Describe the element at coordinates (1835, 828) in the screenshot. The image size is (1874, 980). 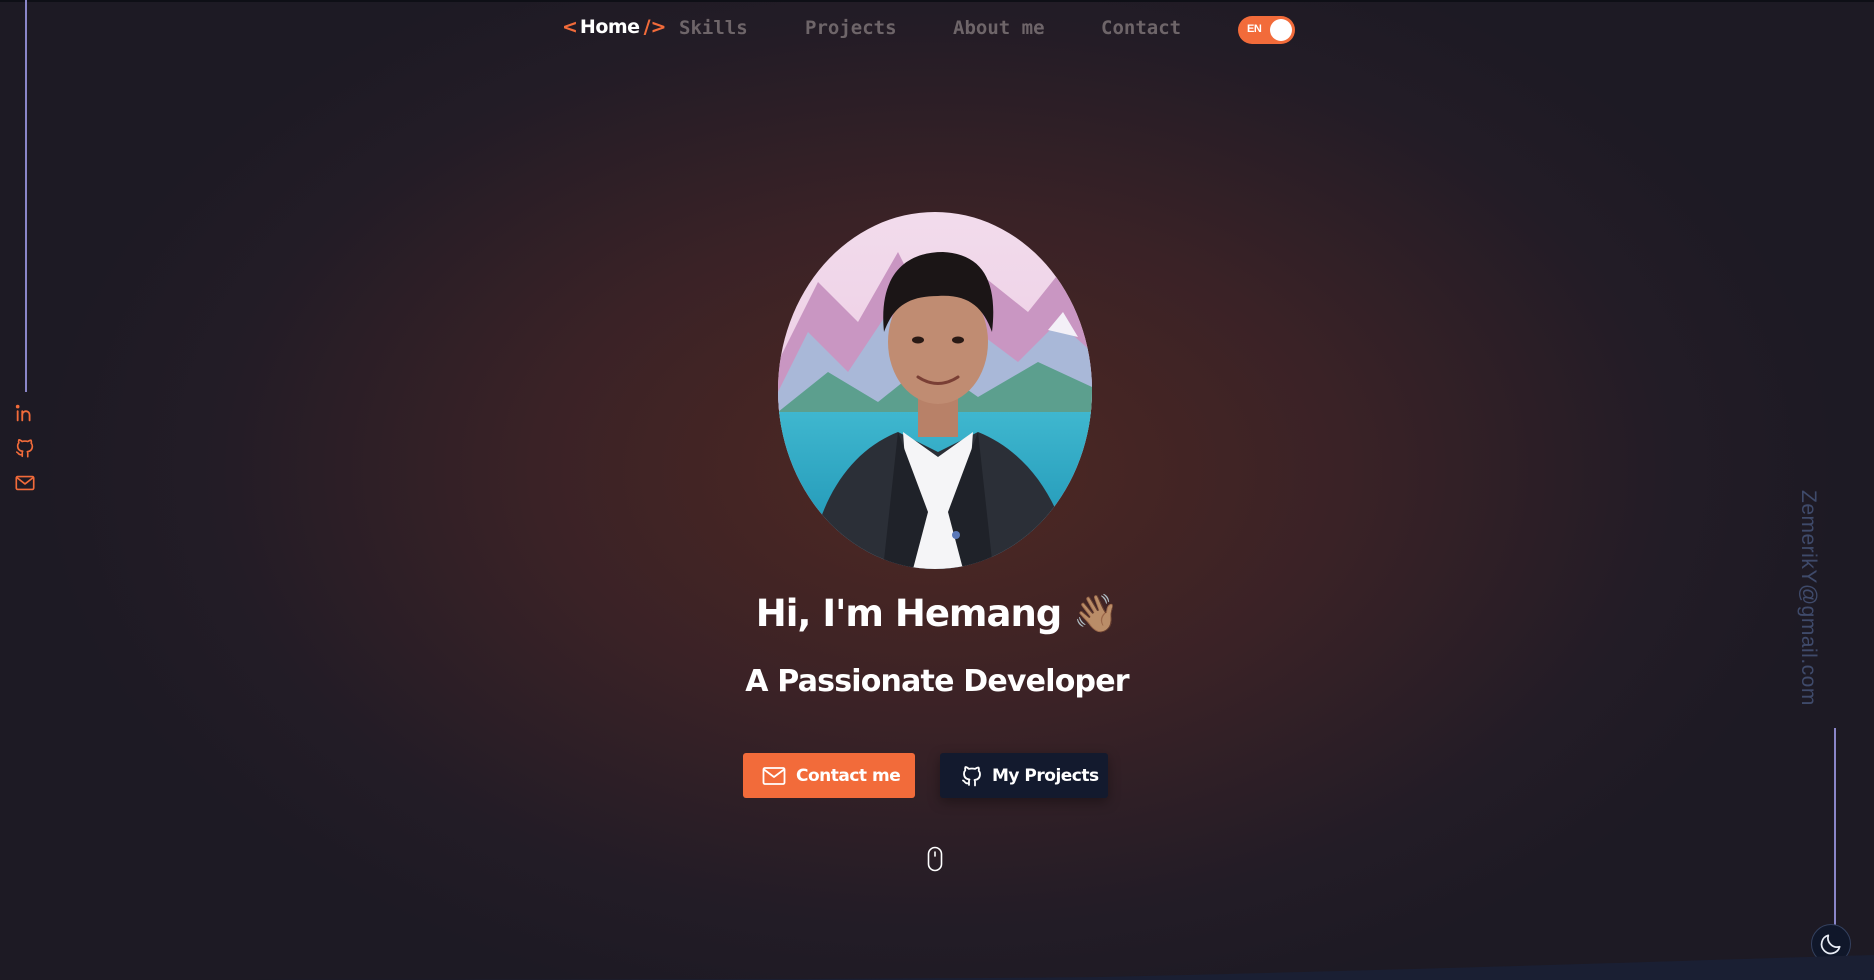
I see `right-decor-line` at that location.